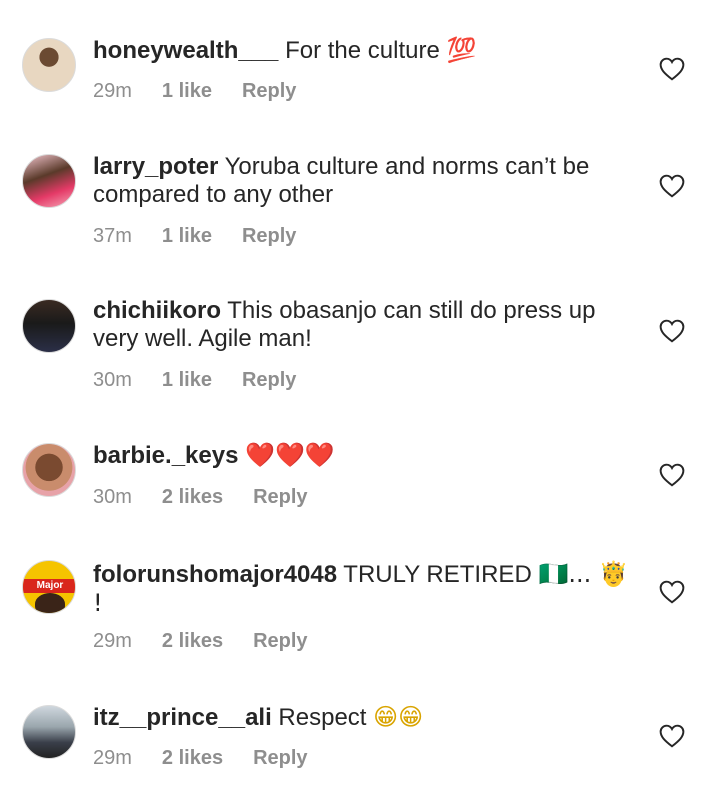 Image resolution: width=720 pixels, height=811 pixels. What do you see at coordinates (363, 455) in the screenshot?
I see `comment-body: barbie._keys ❤️❤️❤️` at bounding box center [363, 455].